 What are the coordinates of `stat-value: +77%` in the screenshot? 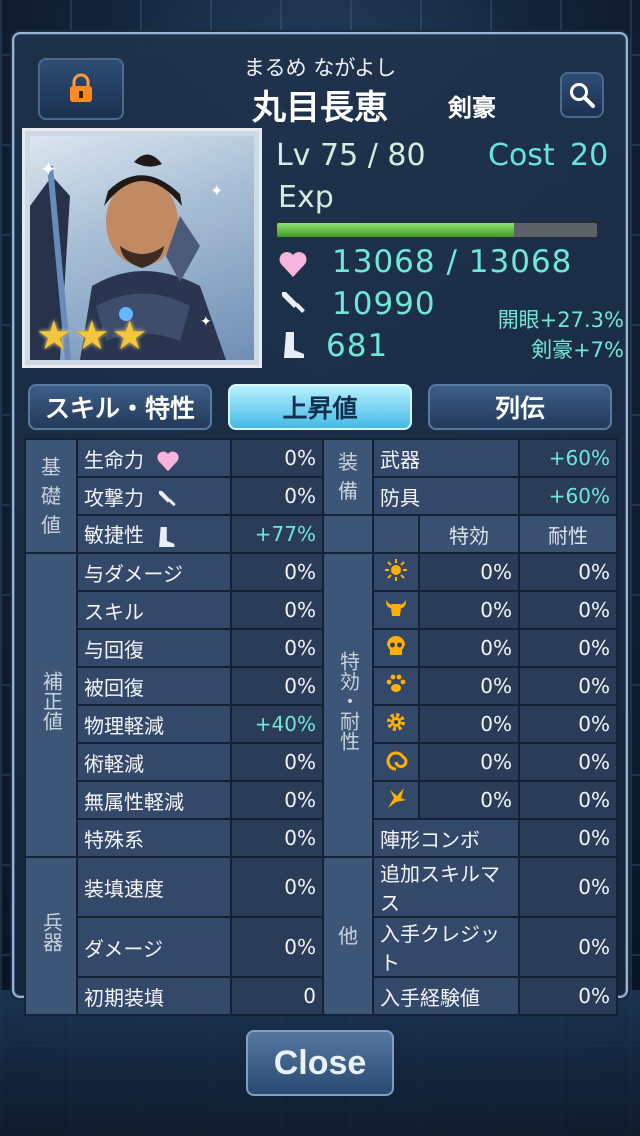 It's located at (277, 534).